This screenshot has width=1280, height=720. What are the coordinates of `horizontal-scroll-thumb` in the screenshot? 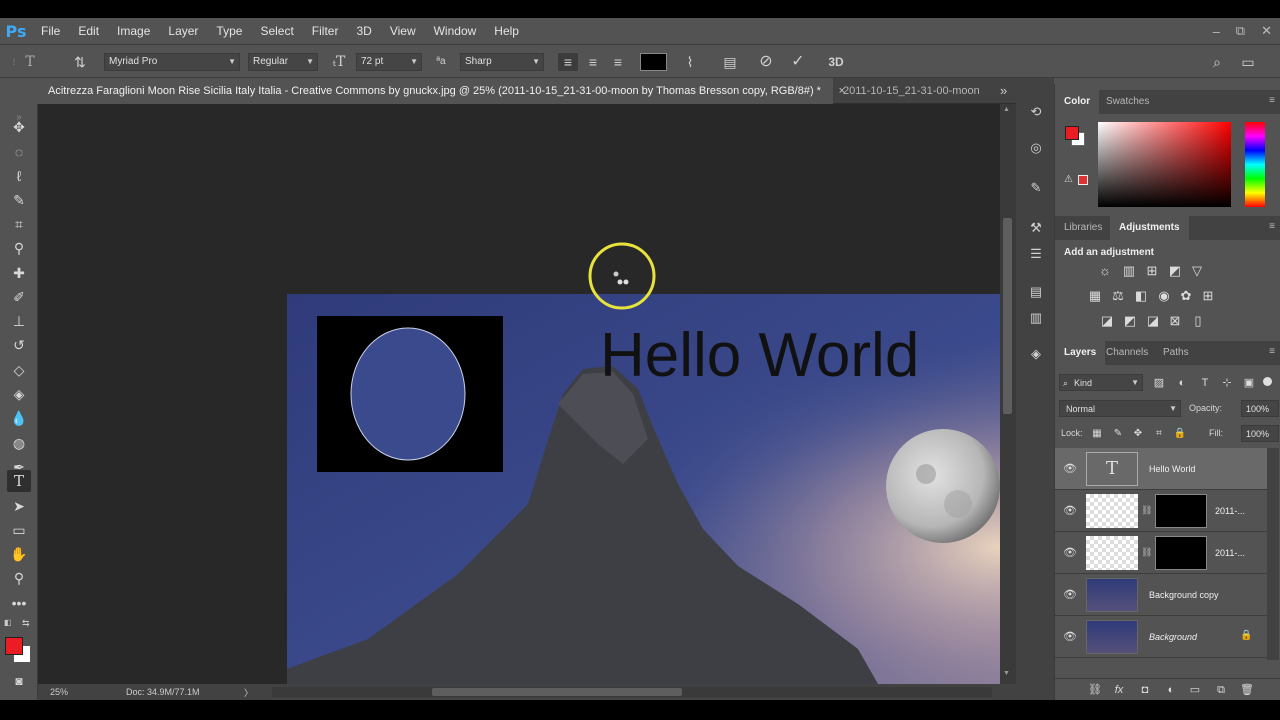 It's located at (557, 692).